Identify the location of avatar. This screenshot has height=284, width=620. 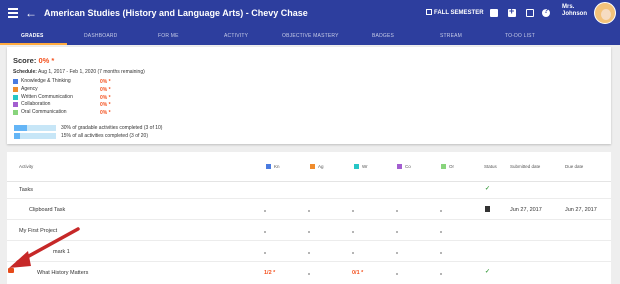
(605, 13).